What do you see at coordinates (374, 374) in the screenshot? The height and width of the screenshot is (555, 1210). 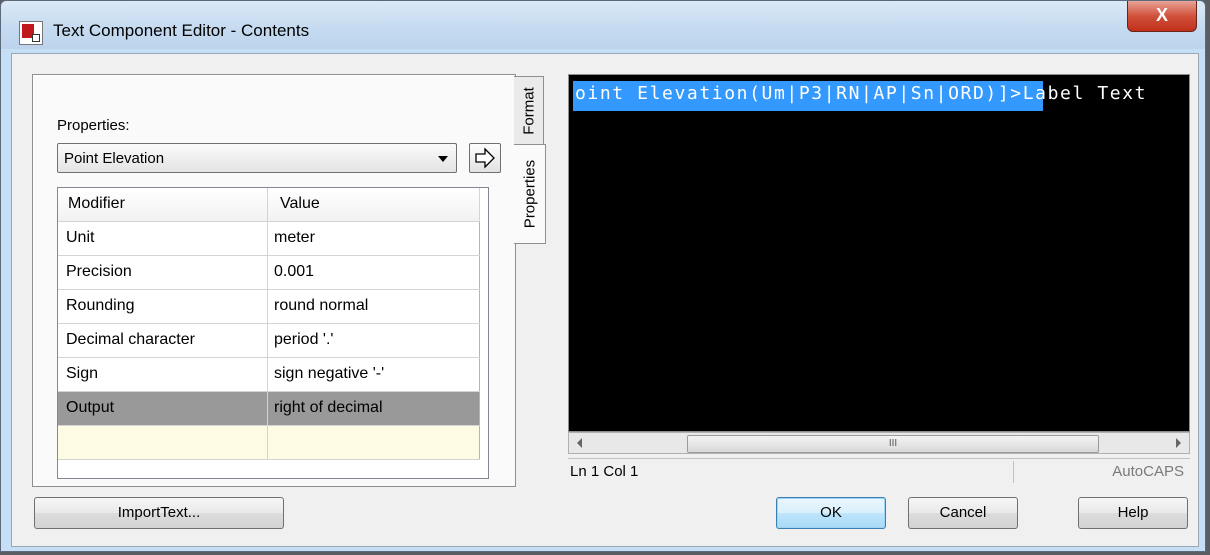 I see `value-cell: sign negative '-'` at bounding box center [374, 374].